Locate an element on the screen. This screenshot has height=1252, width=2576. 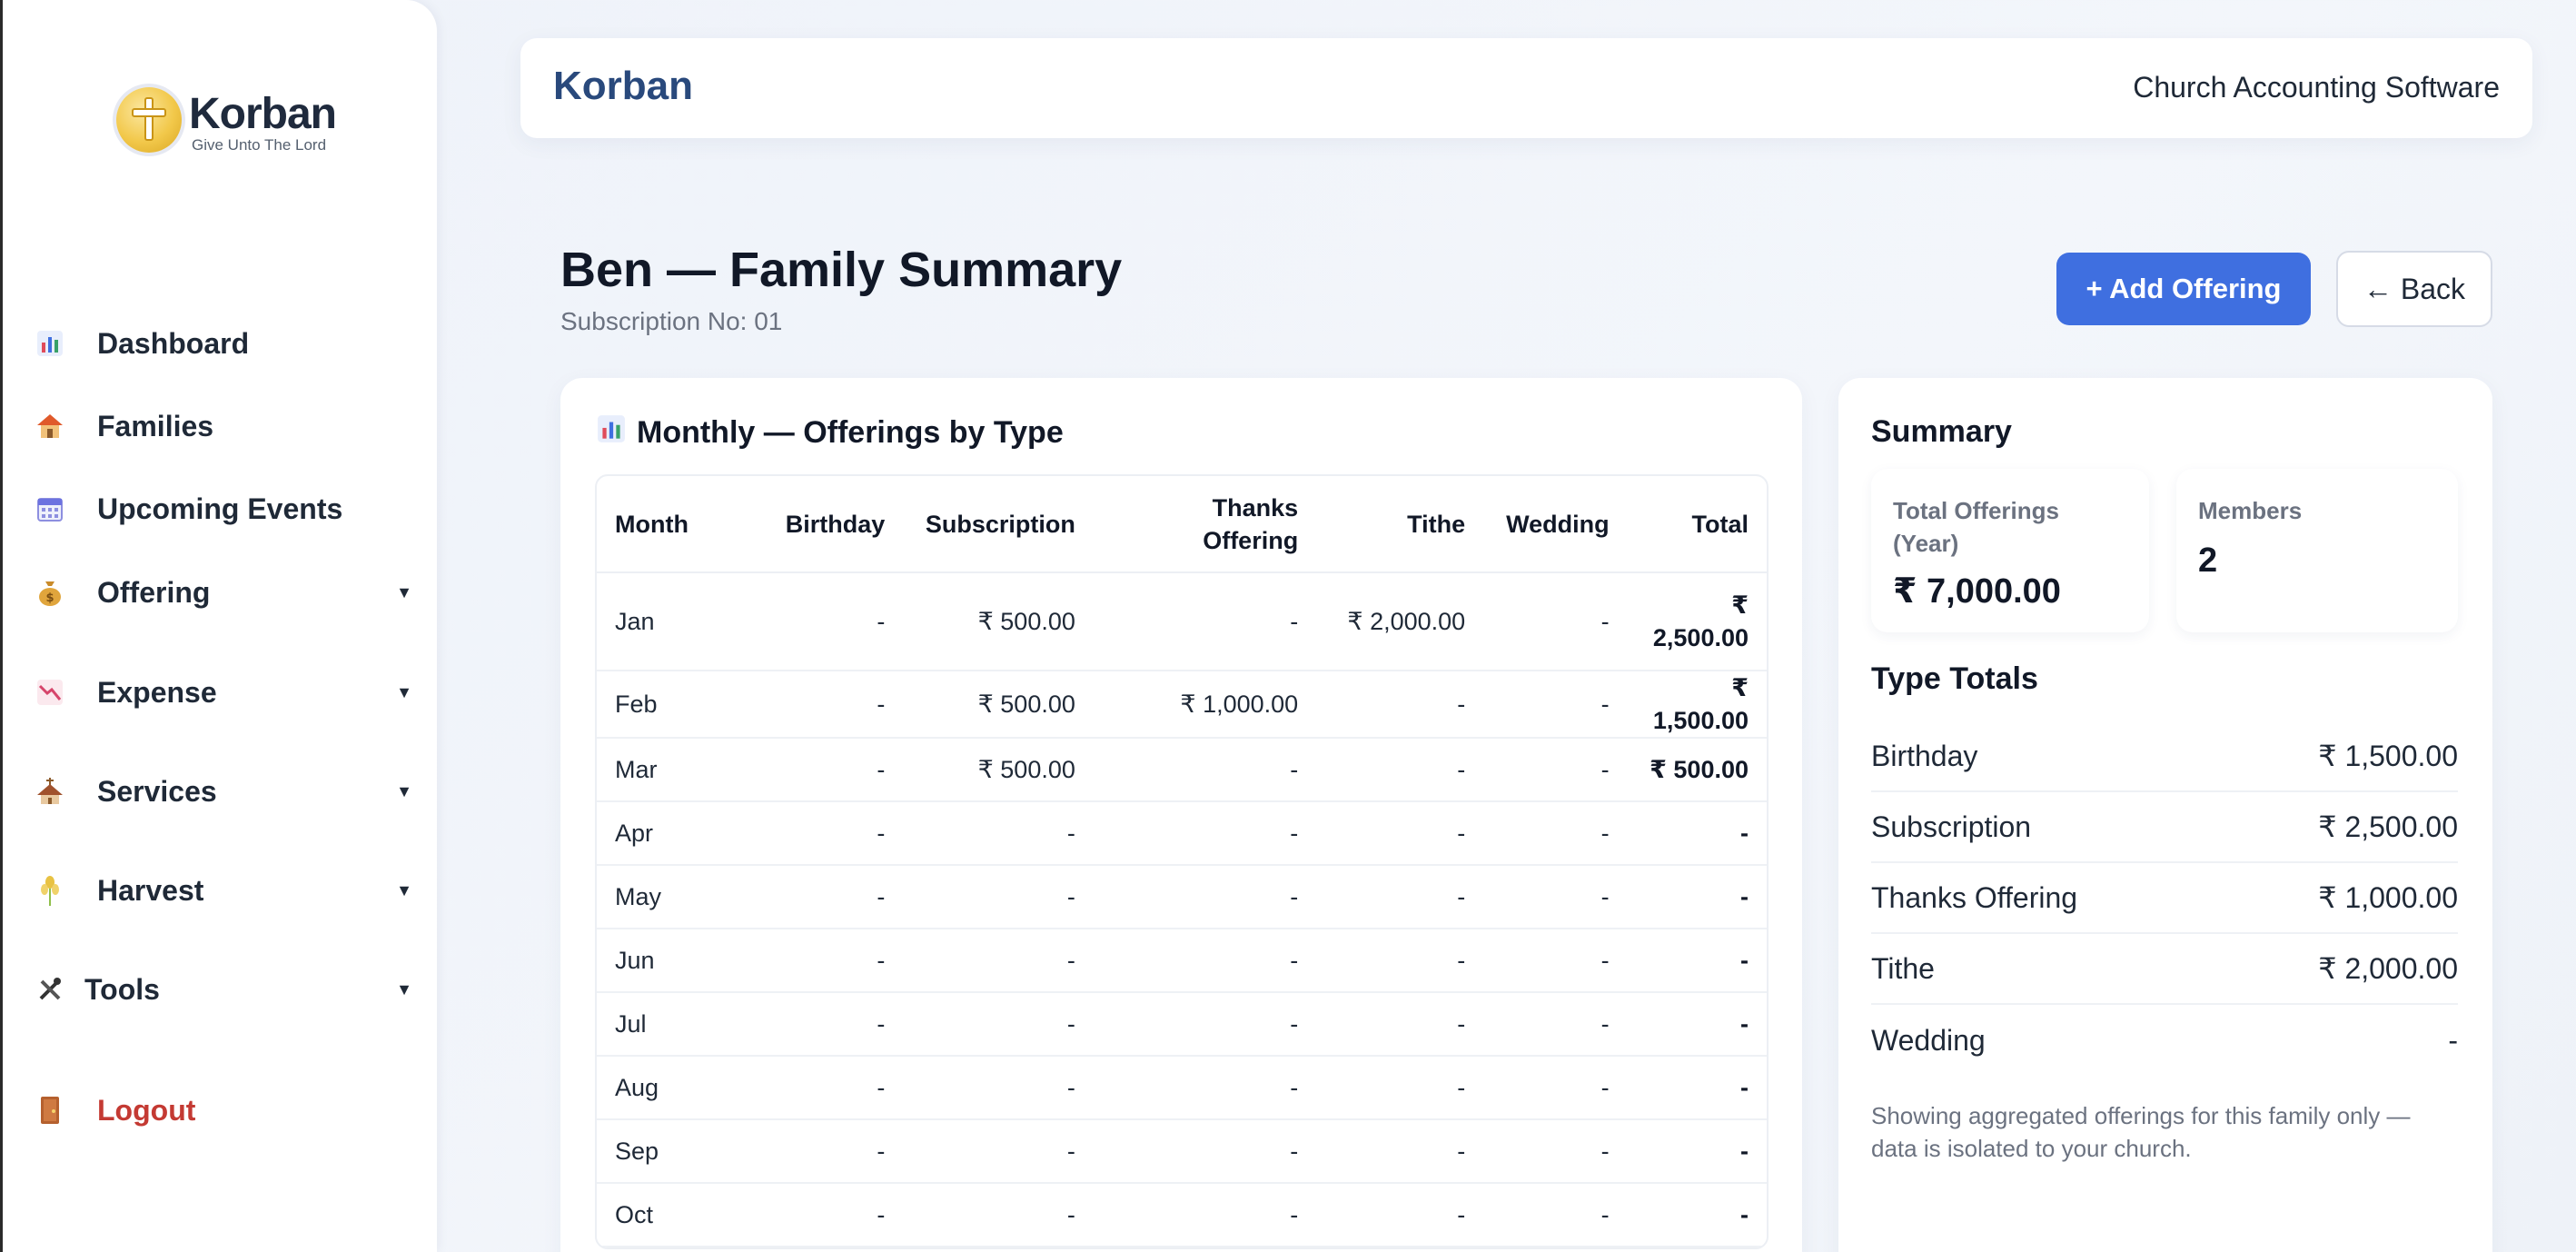
column-header-subscription: Subscription is located at coordinates (998, 524).